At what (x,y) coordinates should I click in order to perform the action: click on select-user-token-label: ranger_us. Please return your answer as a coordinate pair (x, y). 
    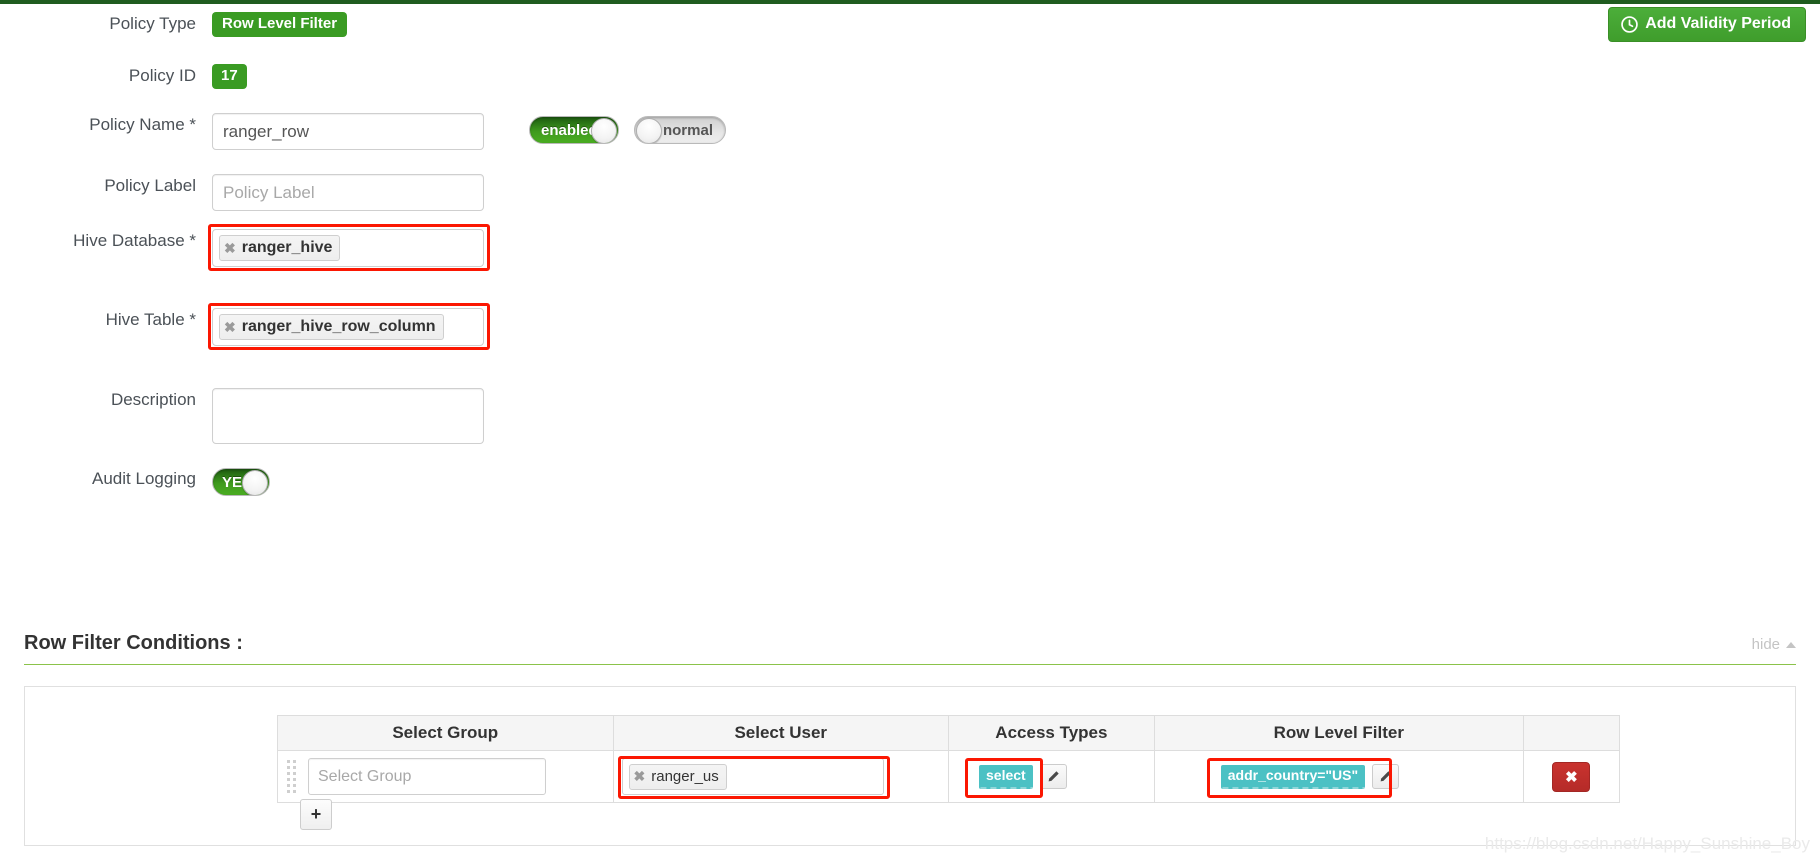
    Looking at the image, I should click on (685, 776).